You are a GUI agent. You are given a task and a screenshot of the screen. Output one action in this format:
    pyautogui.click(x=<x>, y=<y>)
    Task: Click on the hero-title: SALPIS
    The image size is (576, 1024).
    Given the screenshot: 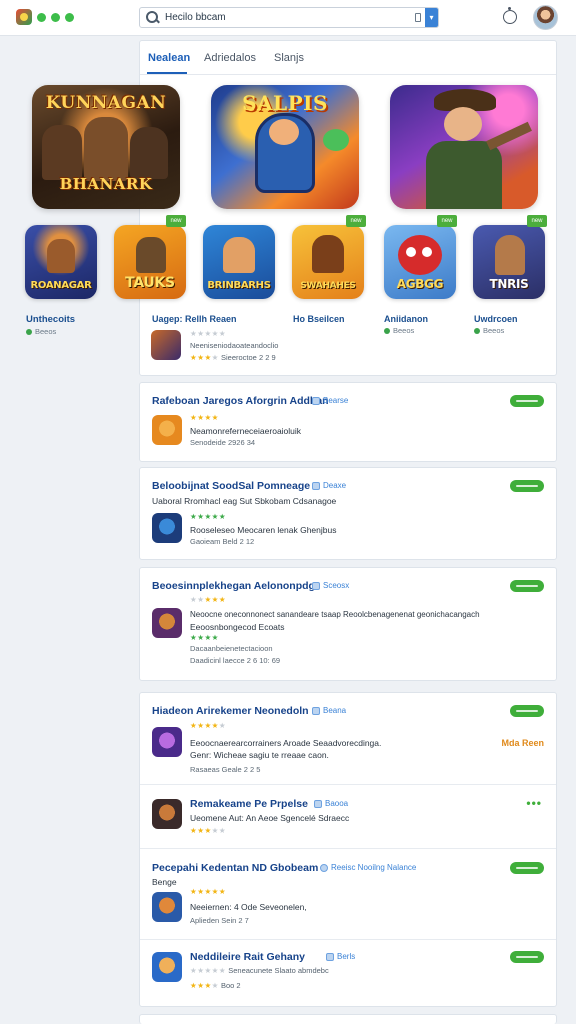 What is the action you would take?
    pyautogui.click(x=285, y=103)
    